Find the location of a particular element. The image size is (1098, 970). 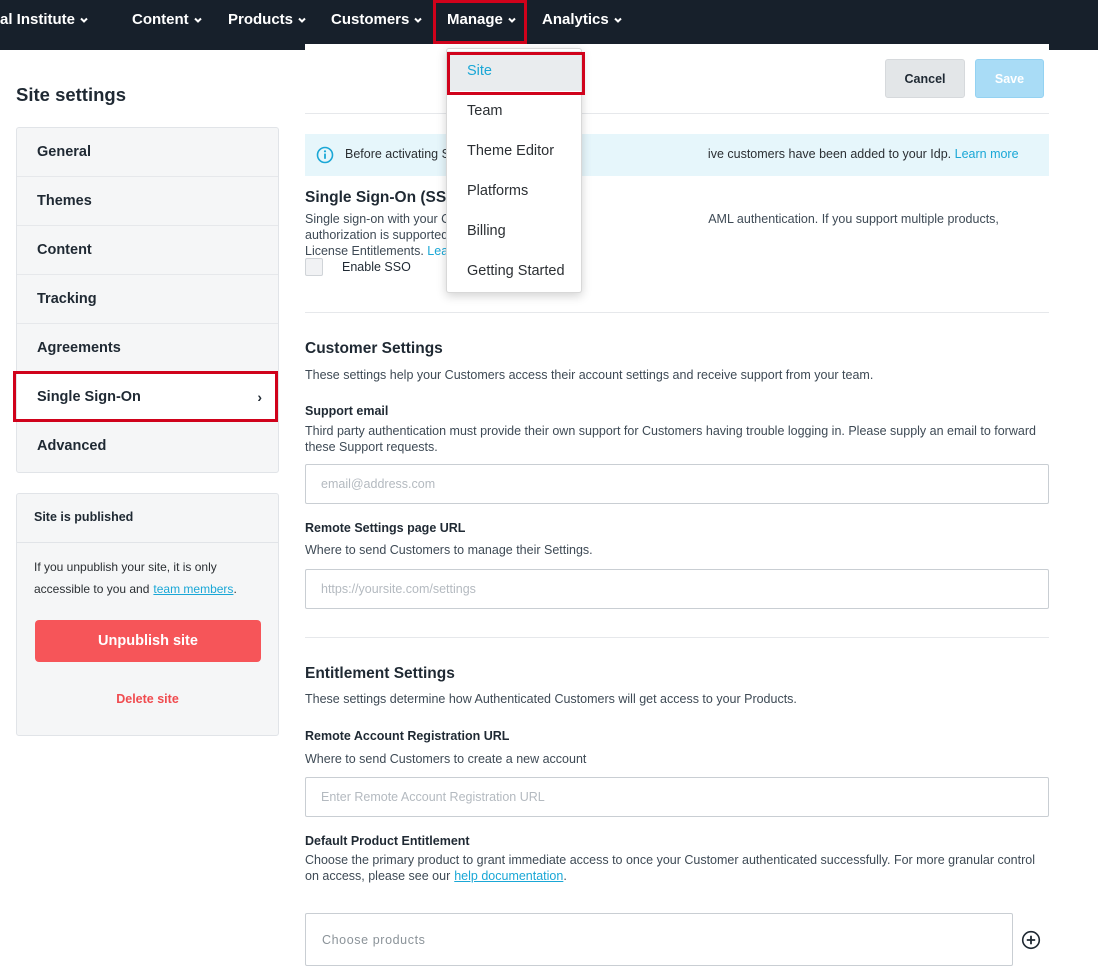

remote-registration-url-input is located at coordinates (677, 797).